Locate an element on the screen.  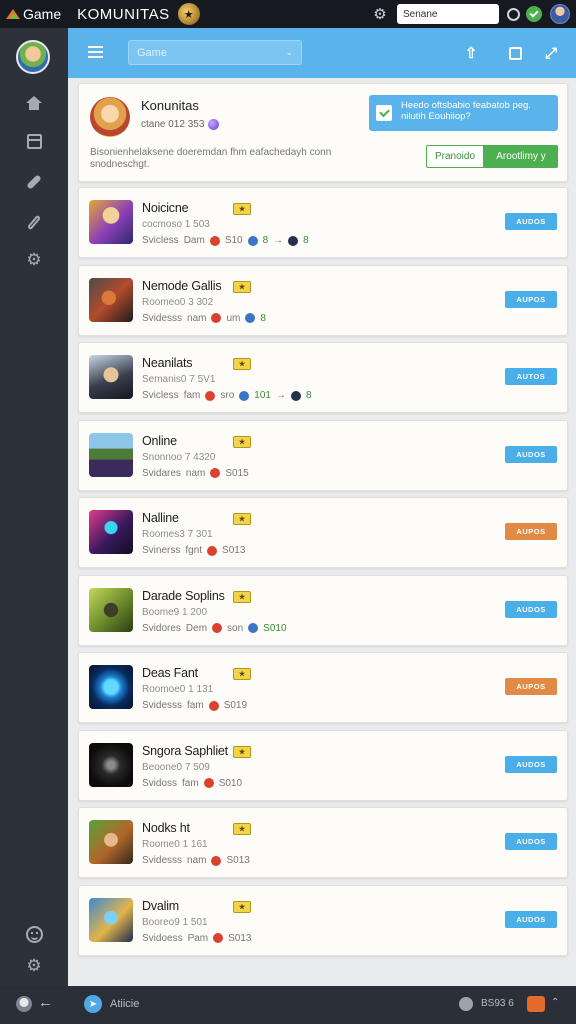
bird-icon: ➤ is located at coordinates (93, 1004).